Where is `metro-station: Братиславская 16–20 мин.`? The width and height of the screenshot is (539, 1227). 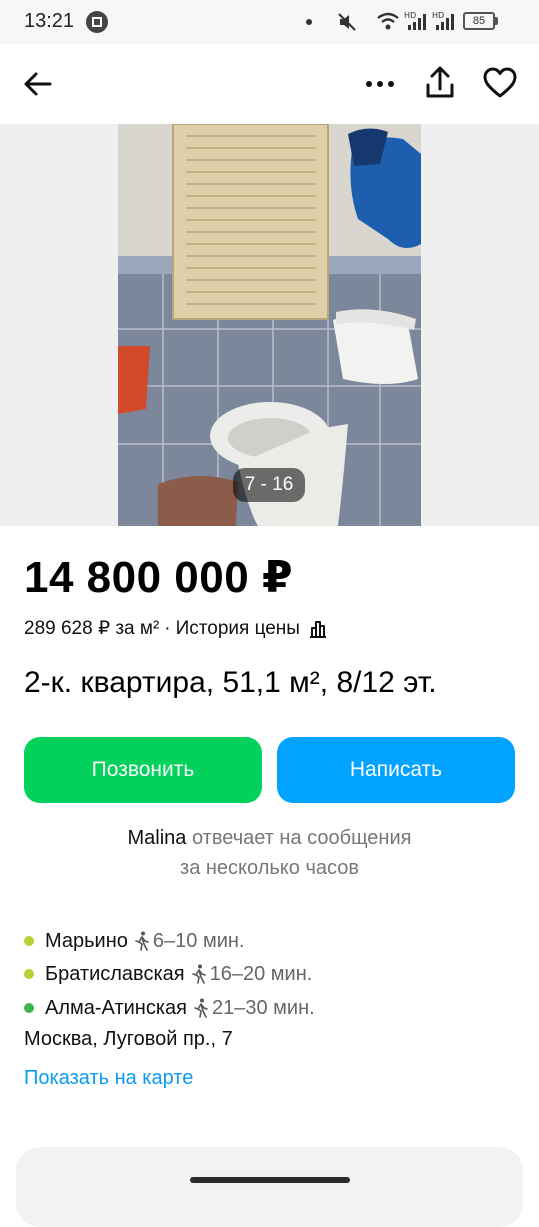 metro-station: Братиславская 16–20 мин. is located at coordinates (168, 974).